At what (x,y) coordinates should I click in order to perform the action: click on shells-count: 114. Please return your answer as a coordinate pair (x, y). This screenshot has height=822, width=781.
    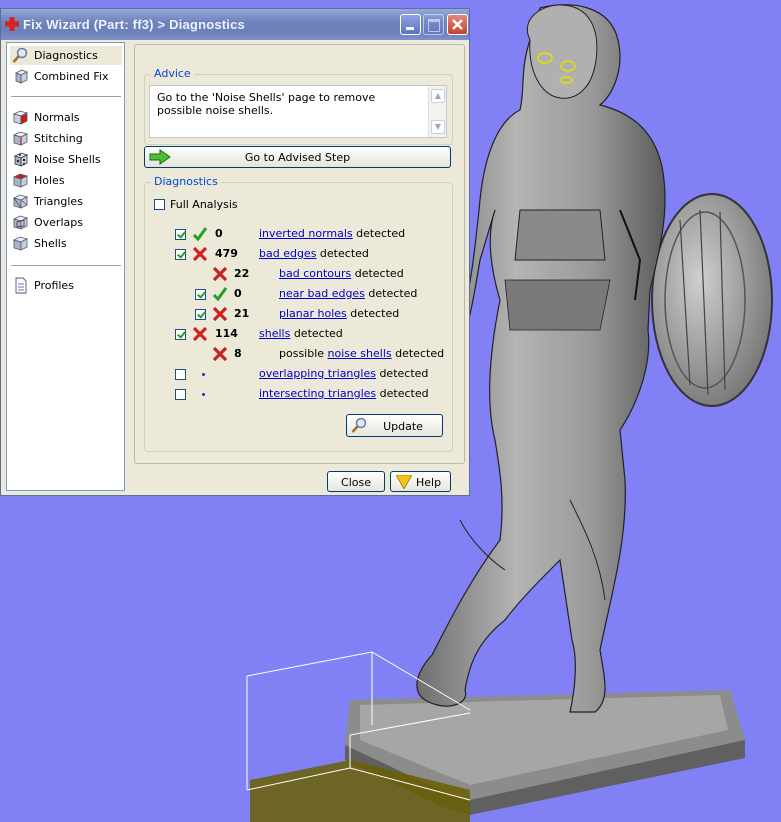
    Looking at the image, I should click on (226, 333).